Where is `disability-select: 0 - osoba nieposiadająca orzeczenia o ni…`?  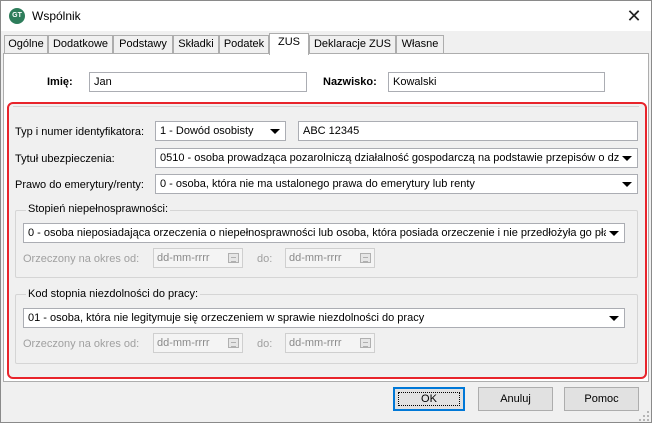 disability-select: 0 - osoba nieposiadająca orzeczenia o ni… is located at coordinates (324, 233).